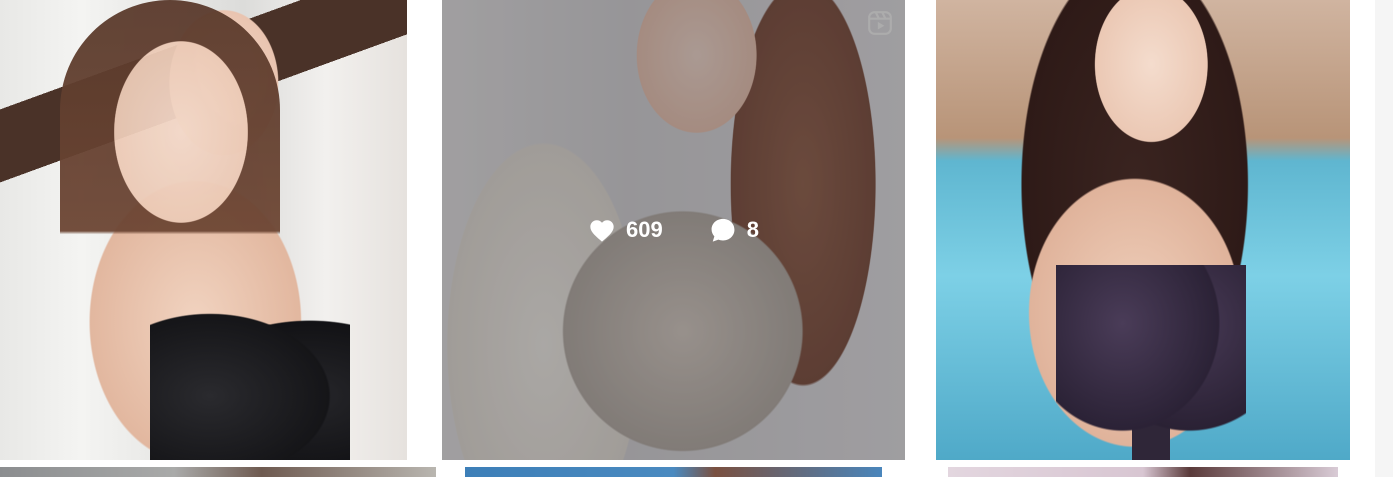 The width and height of the screenshot is (1393, 477). I want to click on comments-count: 8, so click(752, 229).